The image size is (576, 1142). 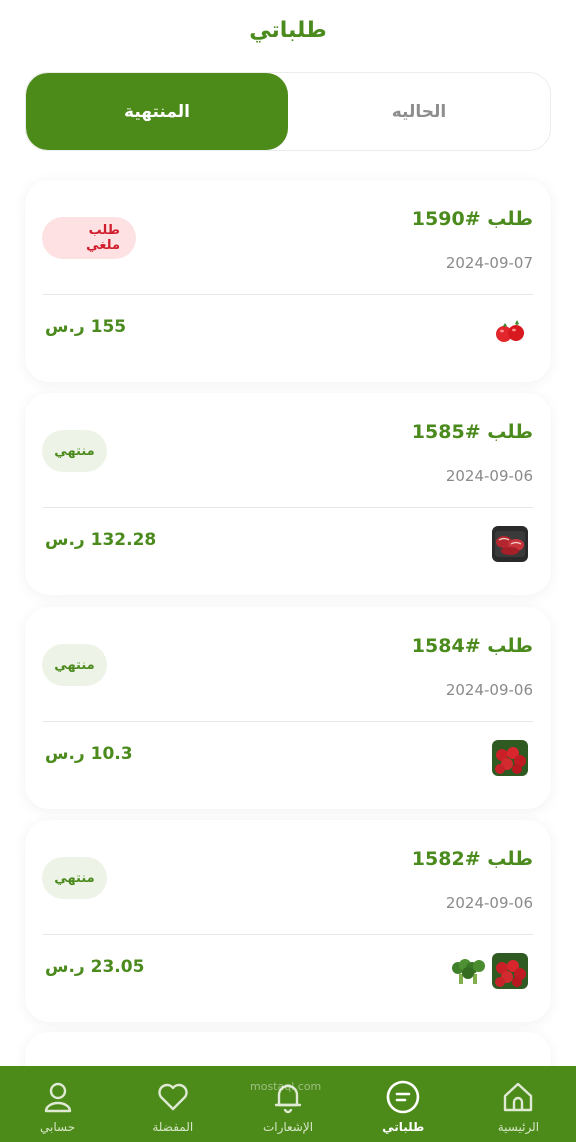 I want to click on order-date: 2024-09-07, so click(x=489, y=263).